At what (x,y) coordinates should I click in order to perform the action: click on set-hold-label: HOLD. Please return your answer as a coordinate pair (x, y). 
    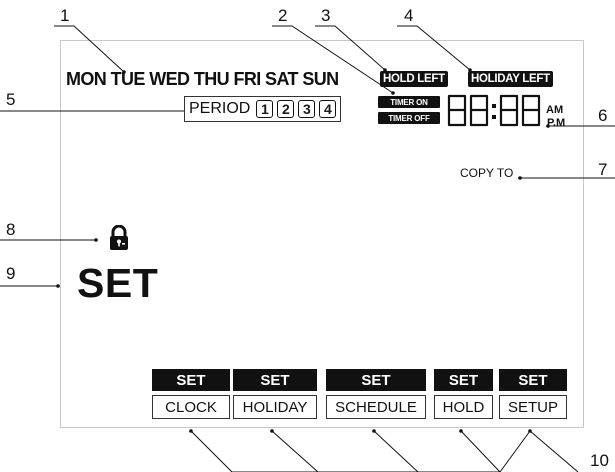
    Looking at the image, I should click on (463, 407).